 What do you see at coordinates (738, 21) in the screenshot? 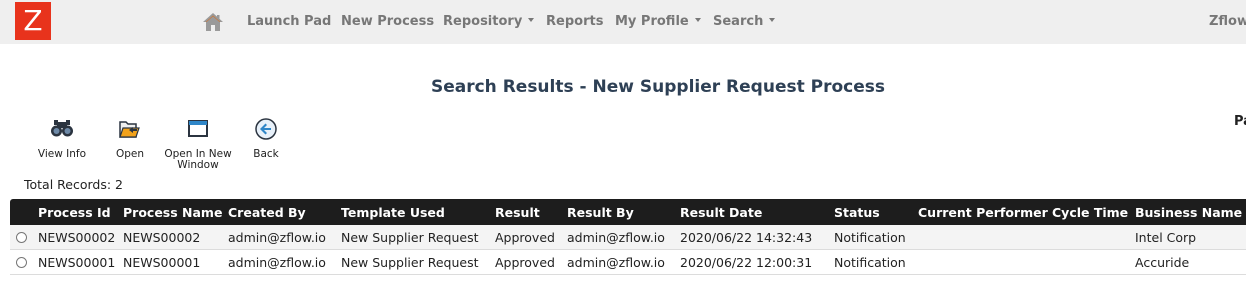
I see `nav-search-label: Search` at bounding box center [738, 21].